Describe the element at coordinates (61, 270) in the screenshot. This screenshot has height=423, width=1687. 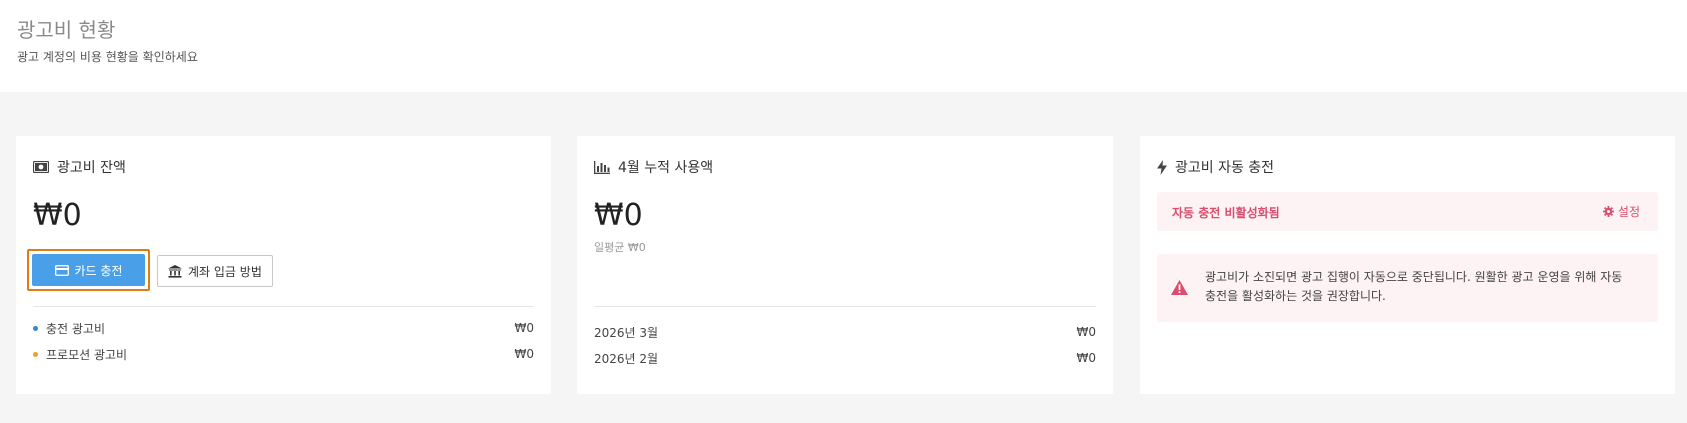
I see `credit-card-icon` at that location.